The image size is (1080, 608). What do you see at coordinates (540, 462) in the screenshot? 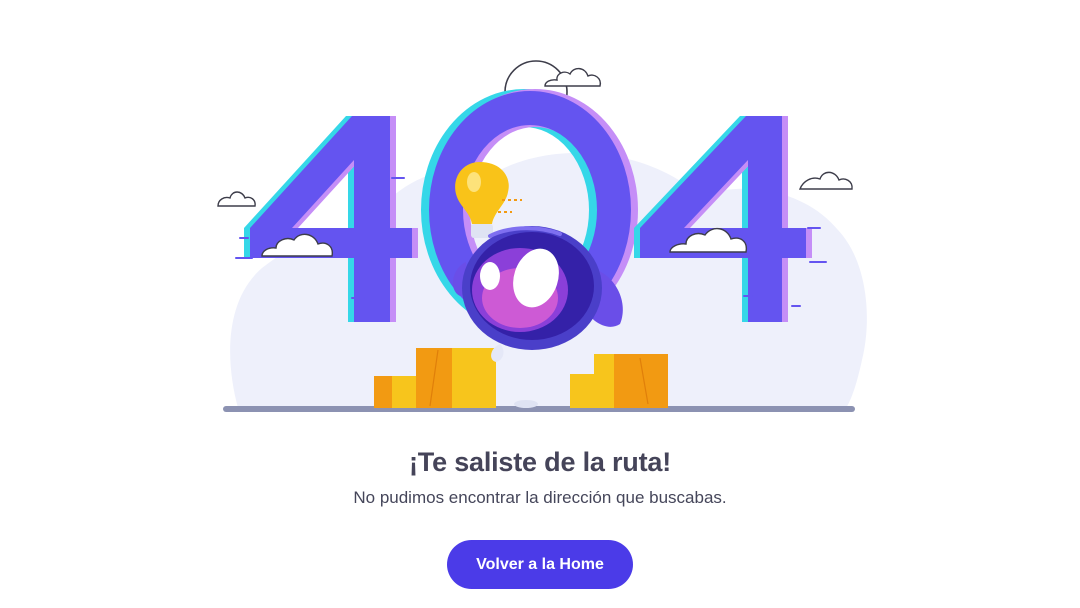
I see `page-title: ¡Te saliste de la ruta!` at bounding box center [540, 462].